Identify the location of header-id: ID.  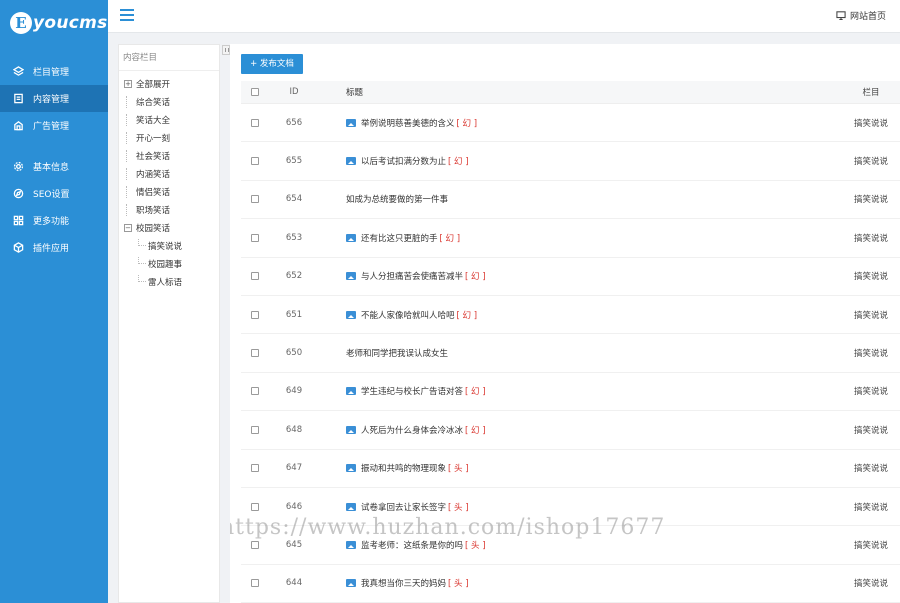
(294, 92).